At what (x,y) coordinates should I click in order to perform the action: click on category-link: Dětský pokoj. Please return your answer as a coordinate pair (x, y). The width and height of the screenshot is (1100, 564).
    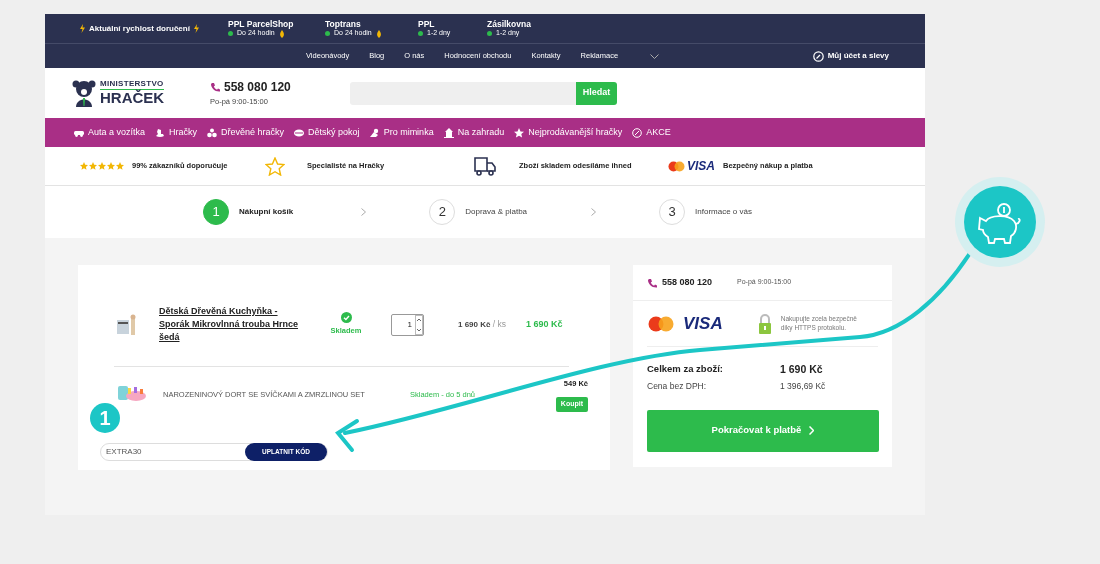
    Looking at the image, I should click on (327, 132).